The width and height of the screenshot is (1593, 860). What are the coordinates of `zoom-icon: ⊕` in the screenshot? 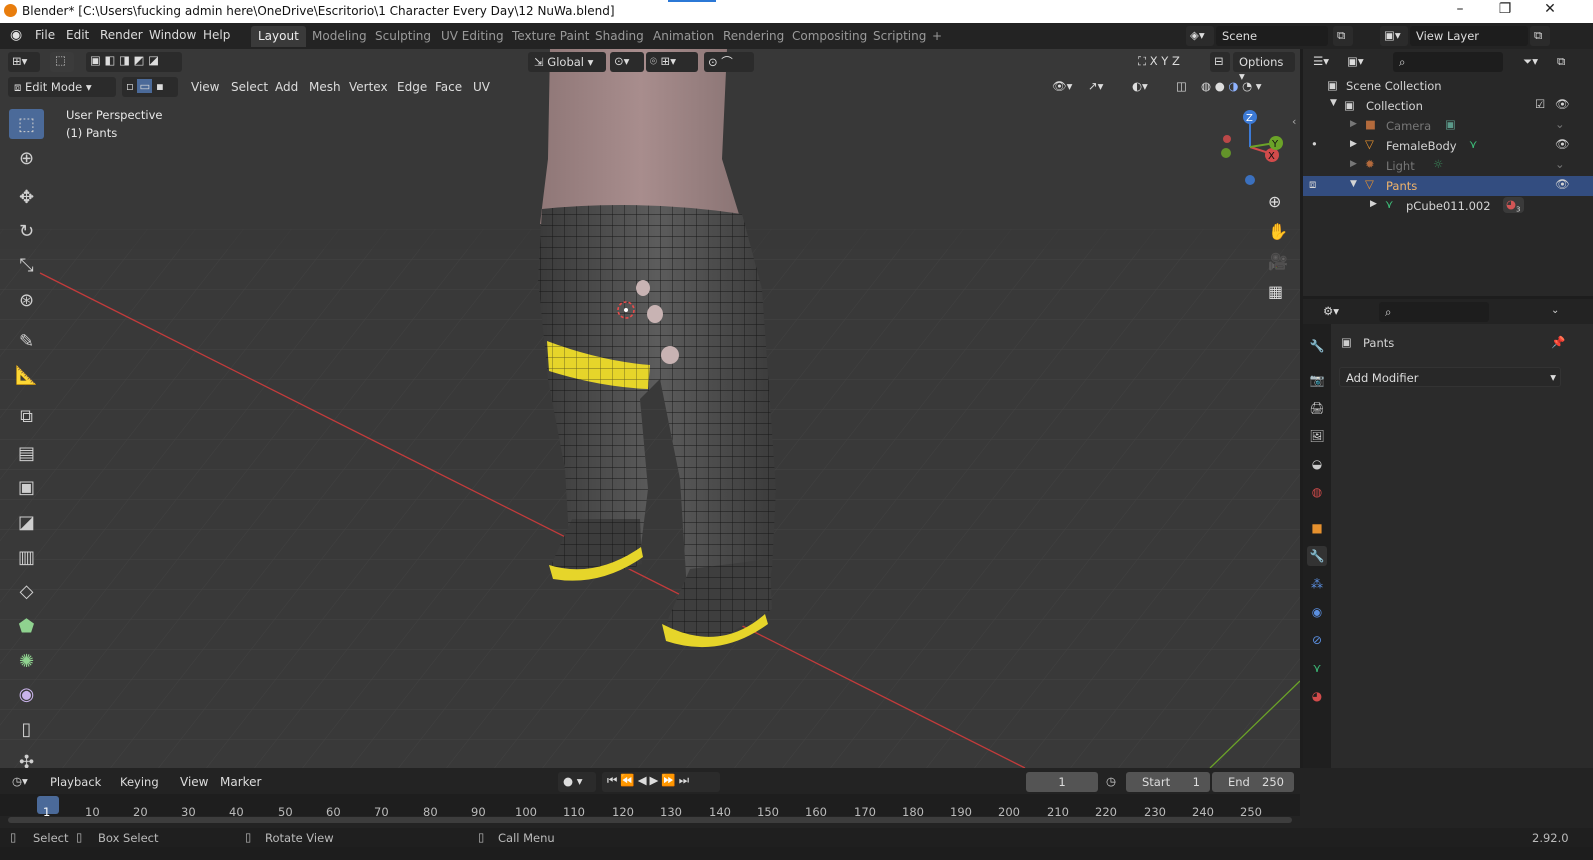 It's located at (1274, 201).